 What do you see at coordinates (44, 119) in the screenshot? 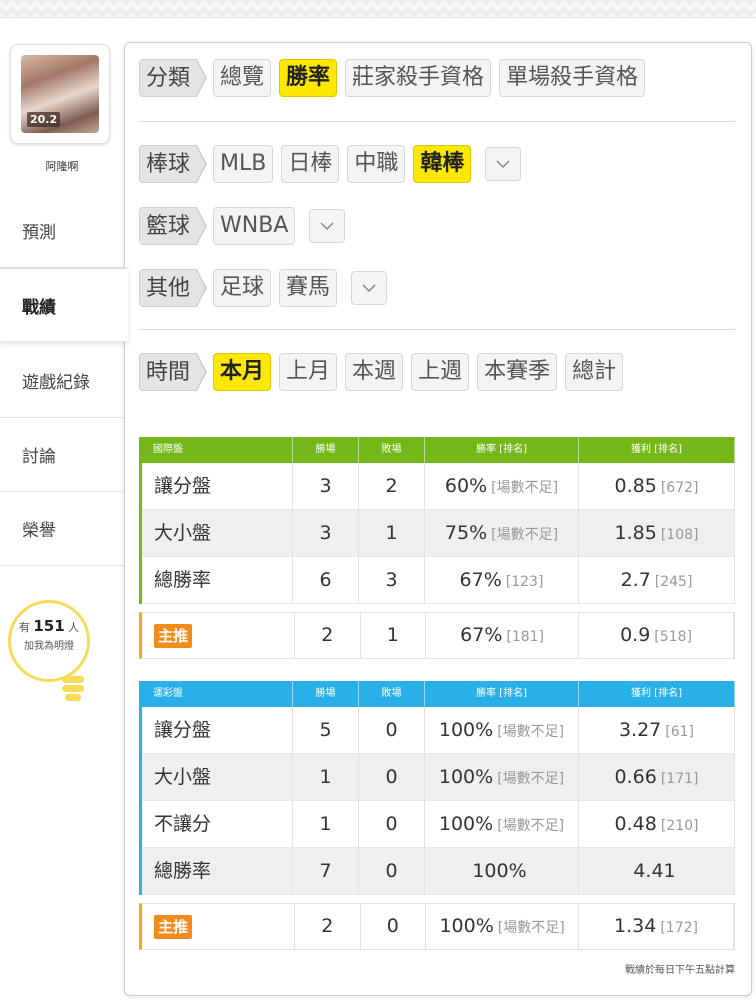
I see `avatar-number: 20.2` at bounding box center [44, 119].